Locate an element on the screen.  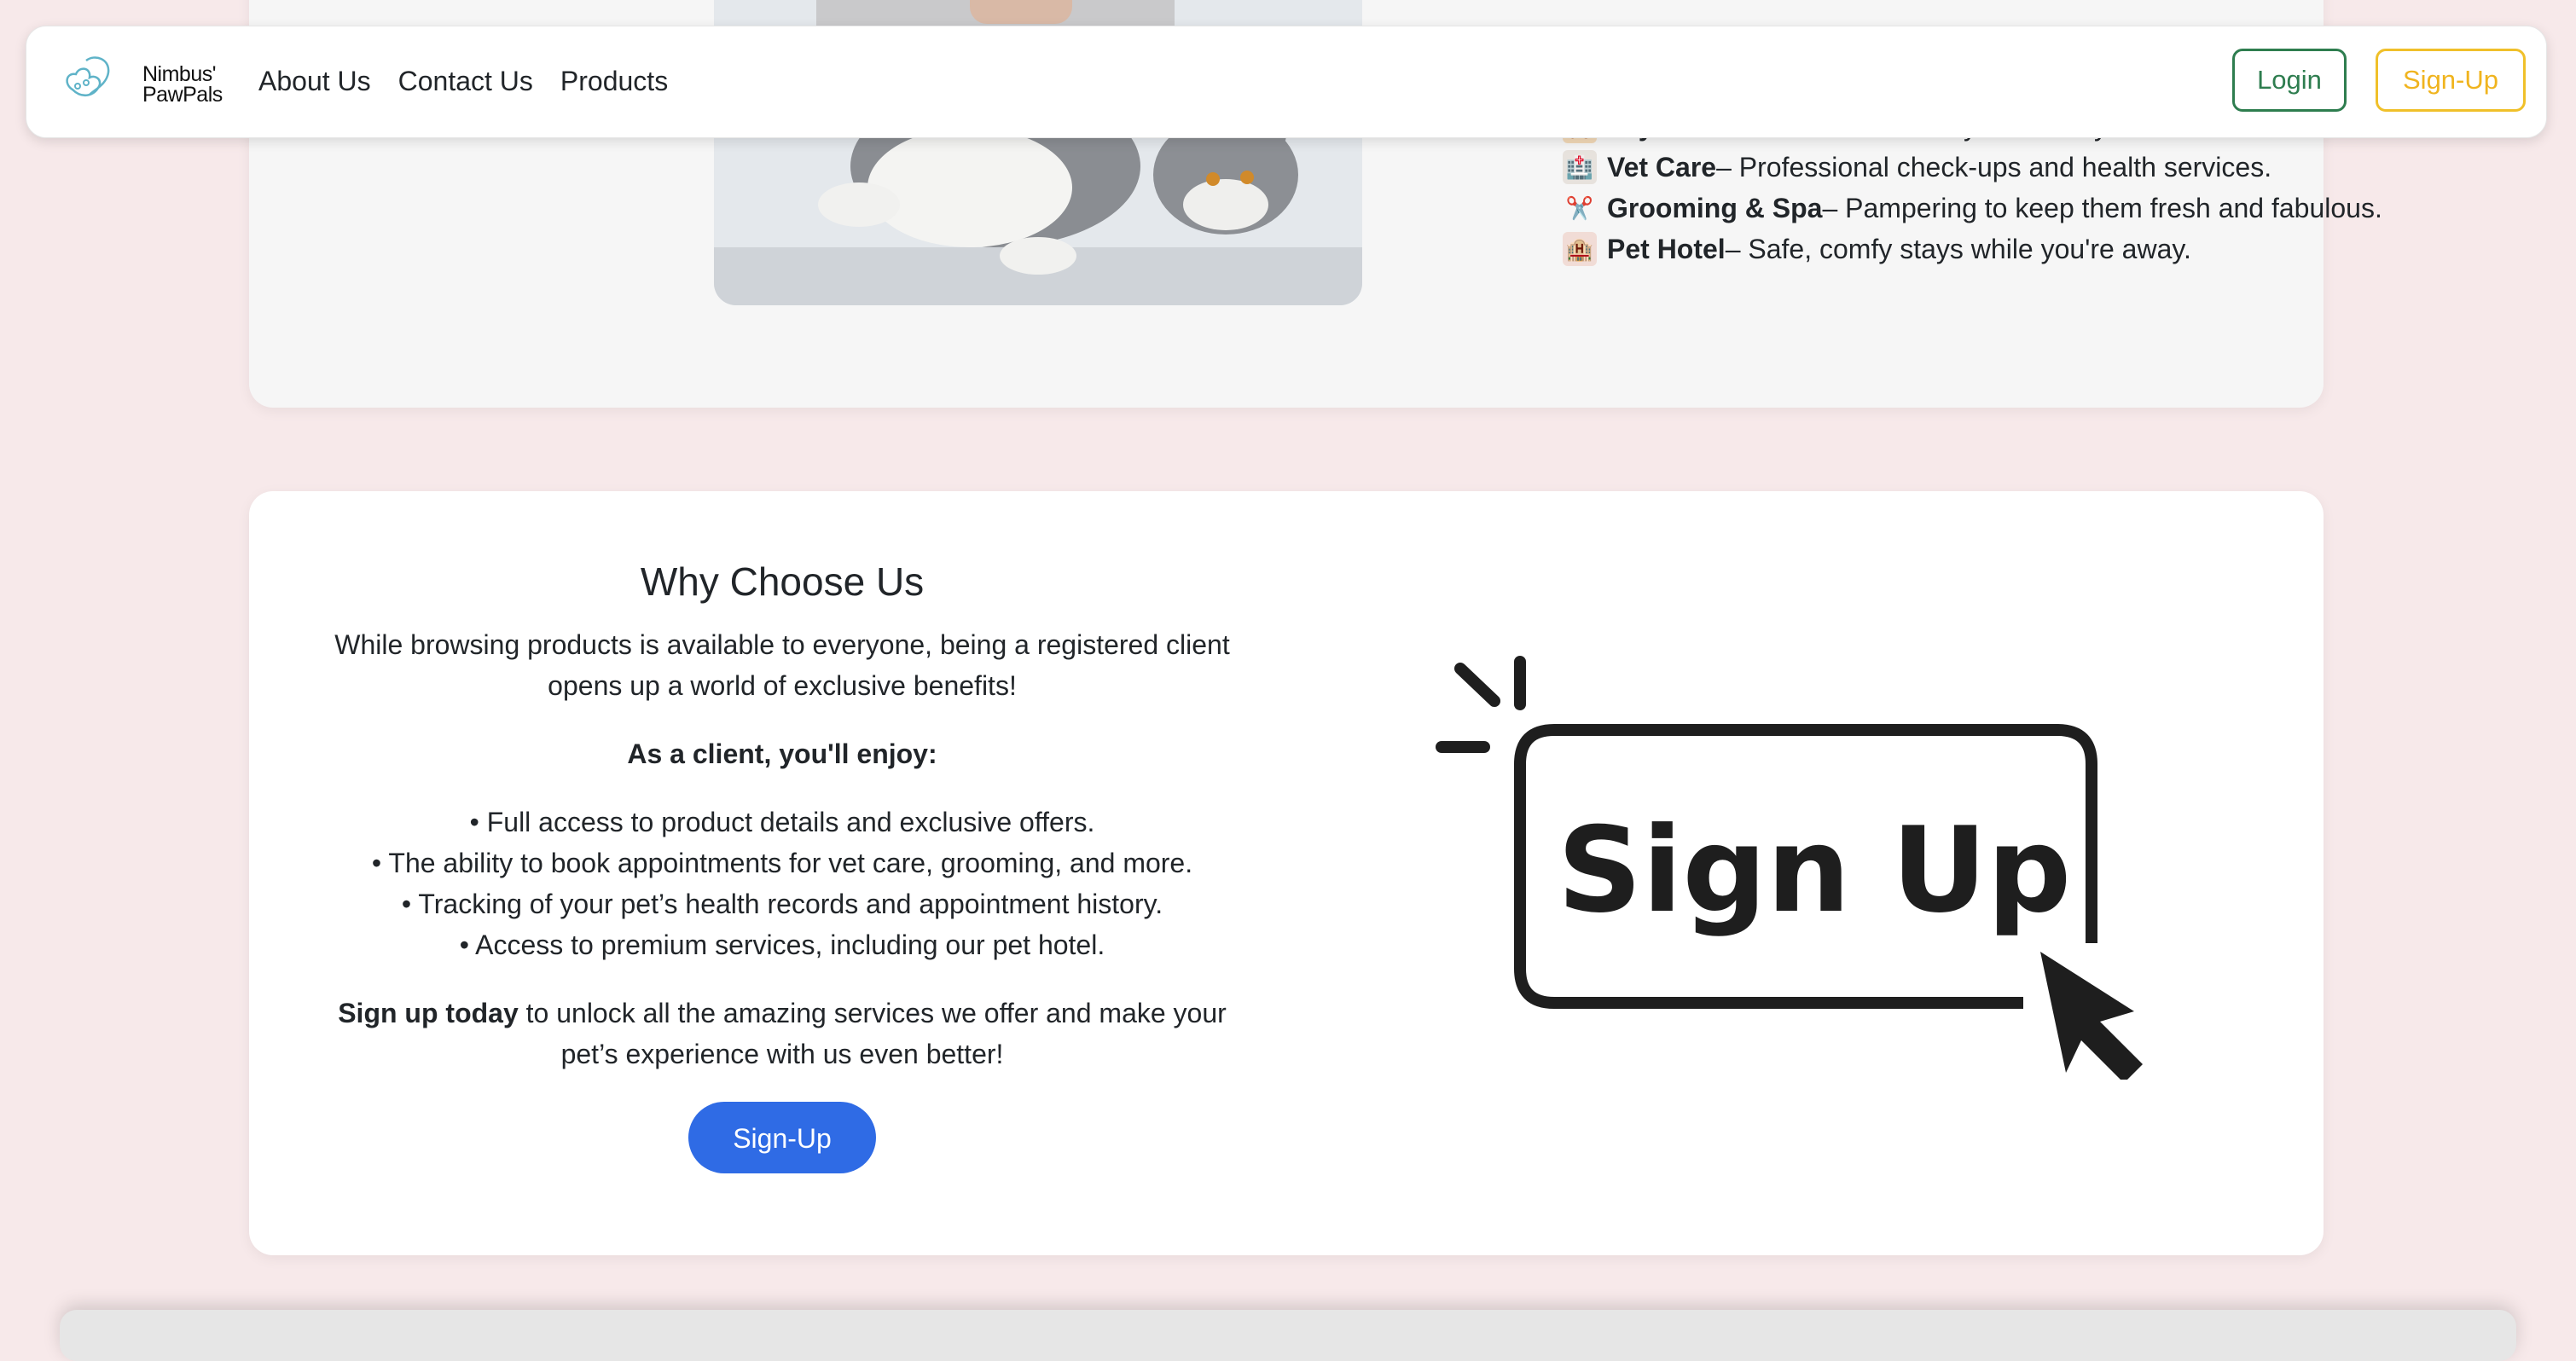
signup-illustration: Sign Up is located at coordinates (1789, 868).